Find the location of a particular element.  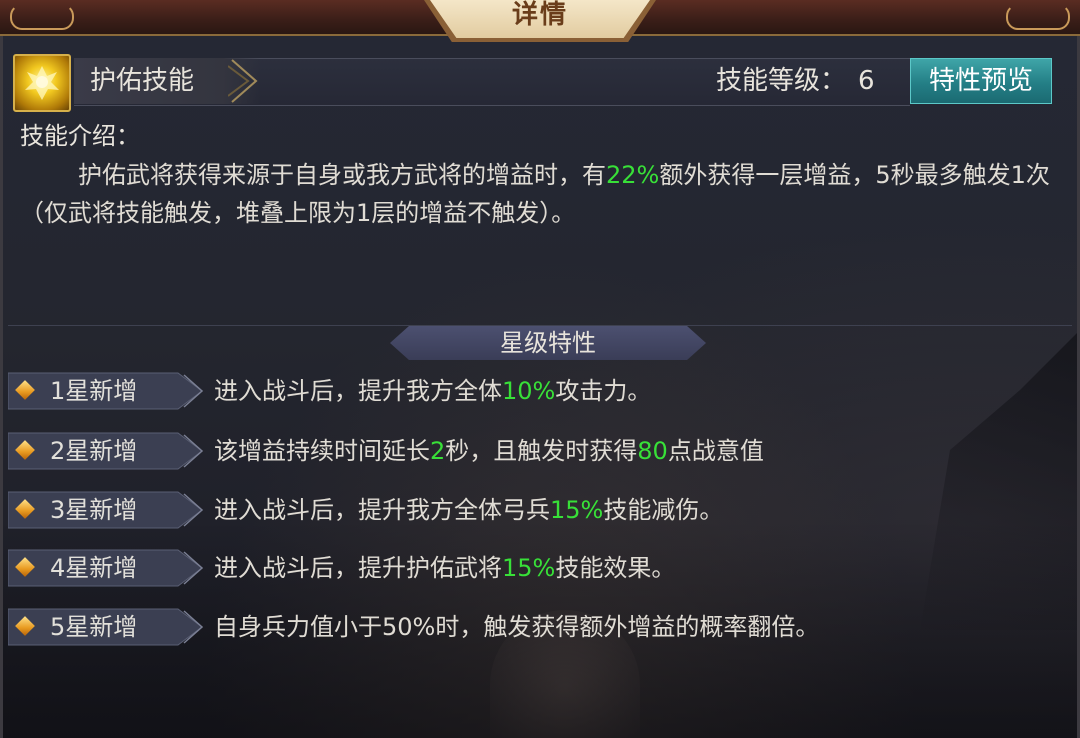

desc-highlight: 10% is located at coordinates (529, 391).